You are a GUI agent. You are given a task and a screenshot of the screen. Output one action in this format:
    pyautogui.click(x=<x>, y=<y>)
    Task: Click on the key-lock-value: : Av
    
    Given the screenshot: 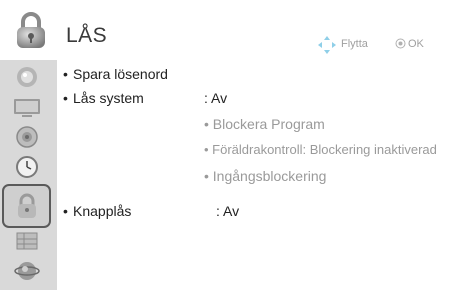 What is the action you would take?
    pyautogui.click(x=228, y=211)
    